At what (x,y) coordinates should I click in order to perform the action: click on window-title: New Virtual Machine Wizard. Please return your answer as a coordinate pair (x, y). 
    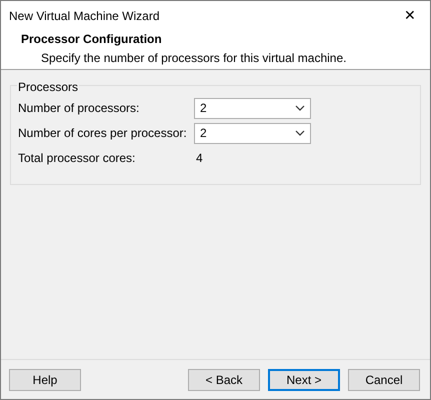
    Looking at the image, I should click on (84, 16).